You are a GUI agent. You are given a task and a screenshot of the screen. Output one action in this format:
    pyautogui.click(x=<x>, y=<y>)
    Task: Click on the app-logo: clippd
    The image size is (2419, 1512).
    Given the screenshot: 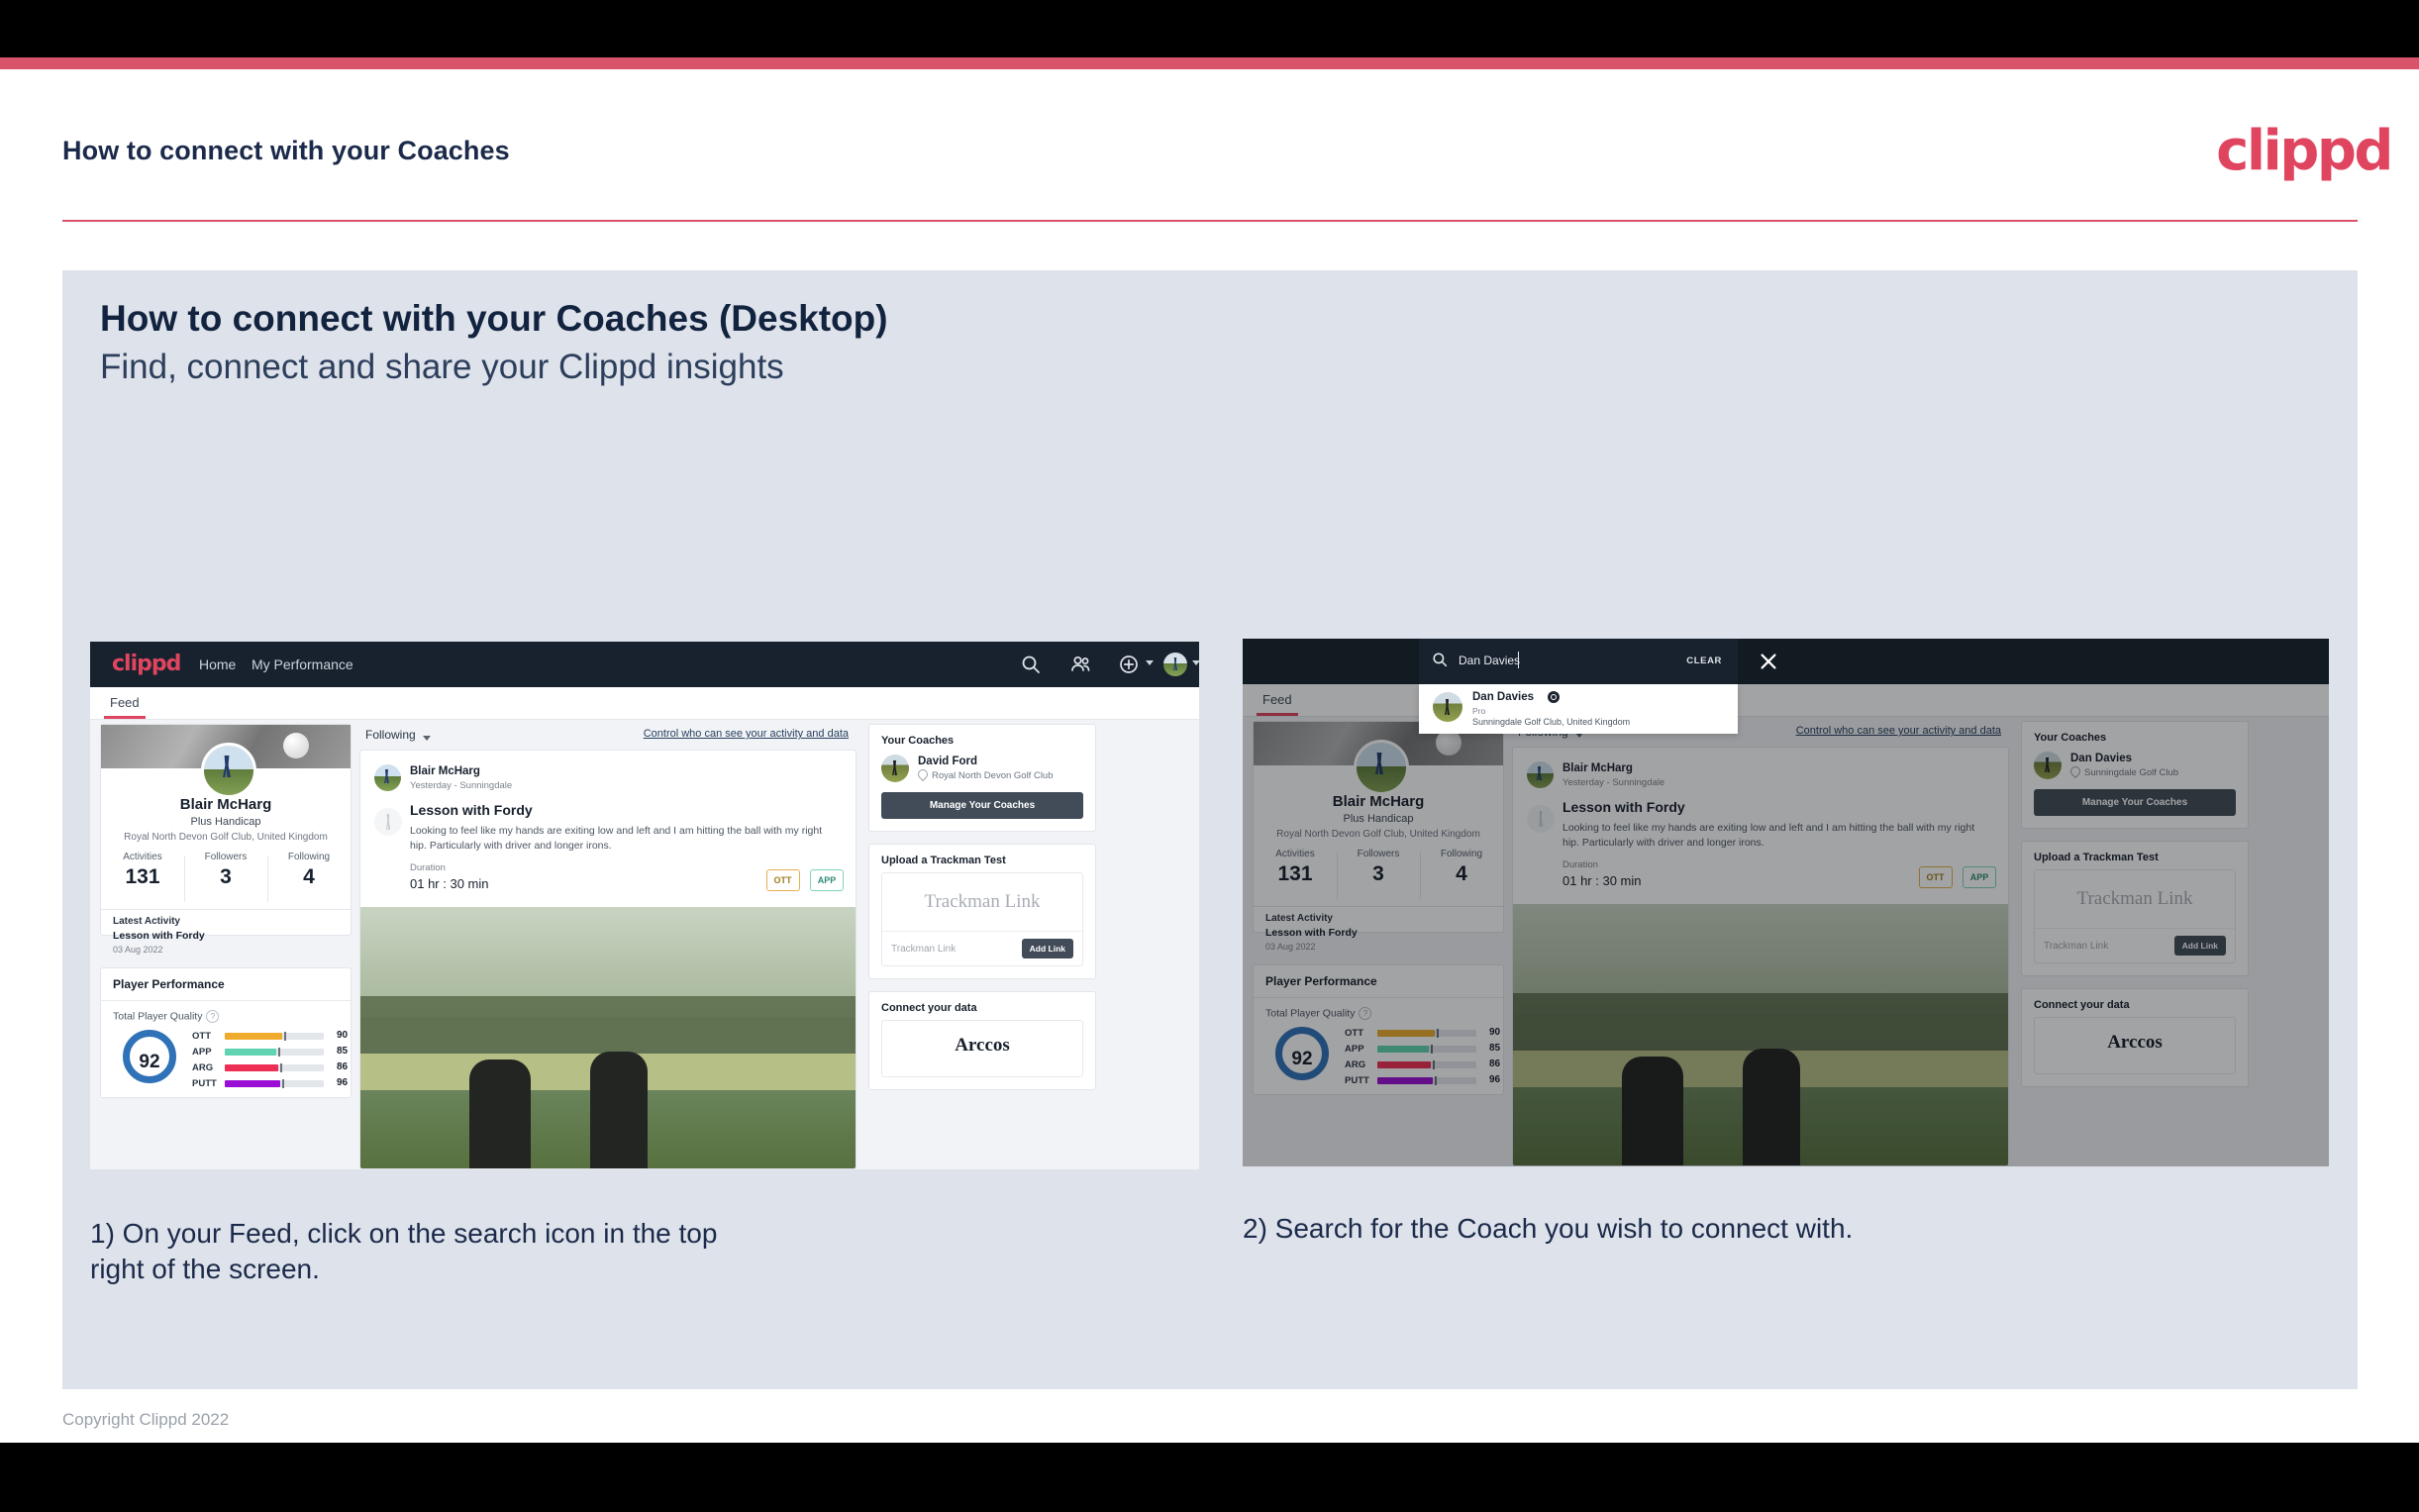 What is the action you would take?
    pyautogui.click(x=146, y=664)
    